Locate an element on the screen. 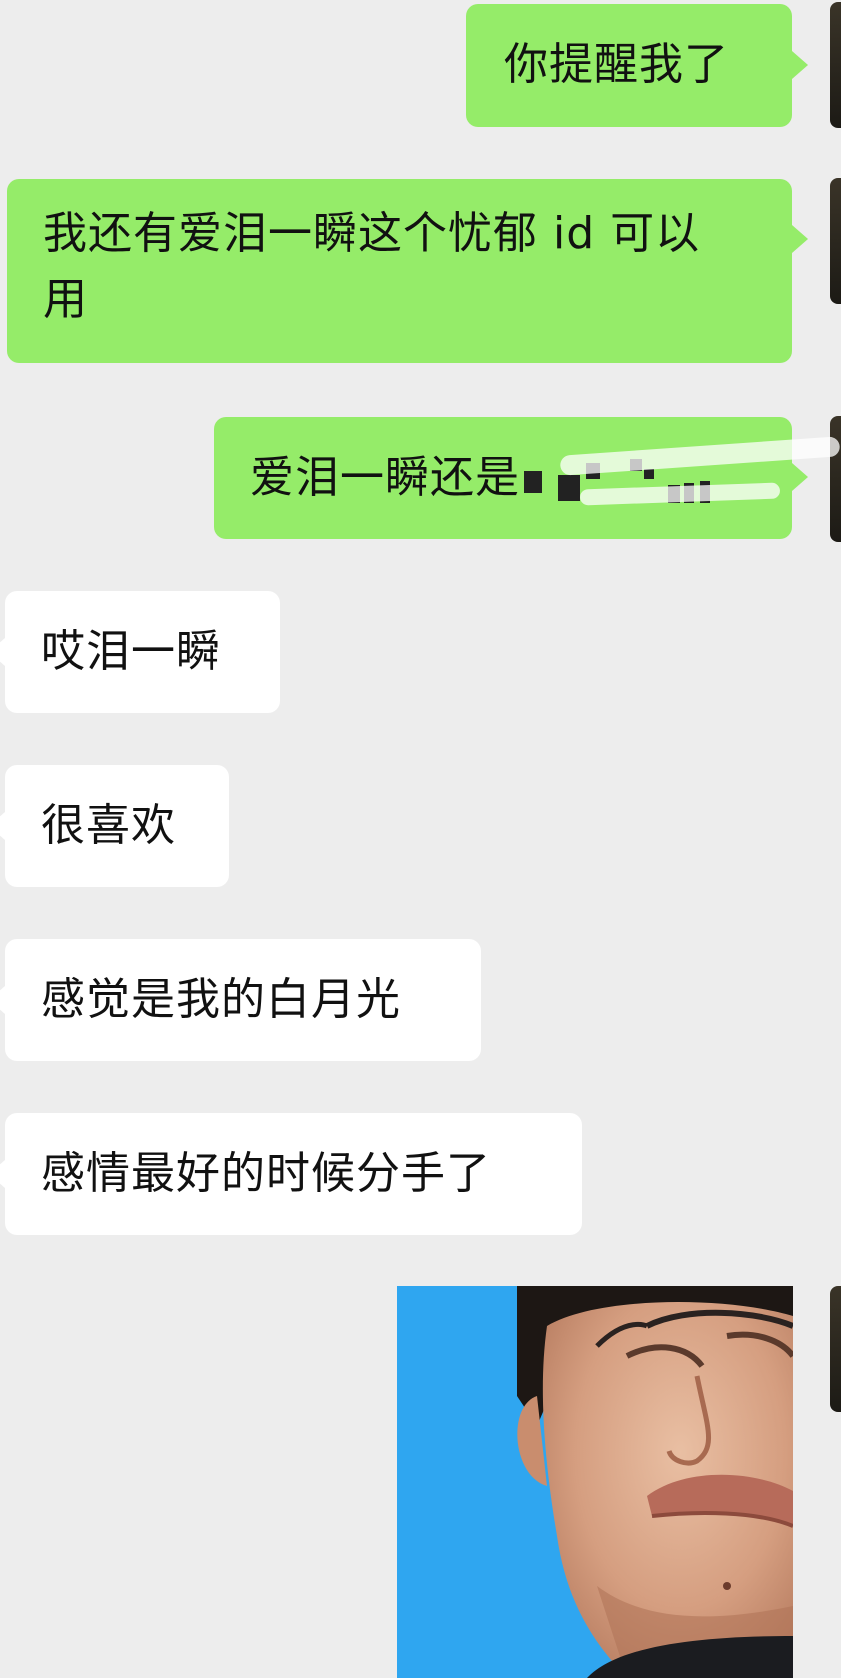 The width and height of the screenshot is (841, 1678). sticker-image is located at coordinates (595, 1482).